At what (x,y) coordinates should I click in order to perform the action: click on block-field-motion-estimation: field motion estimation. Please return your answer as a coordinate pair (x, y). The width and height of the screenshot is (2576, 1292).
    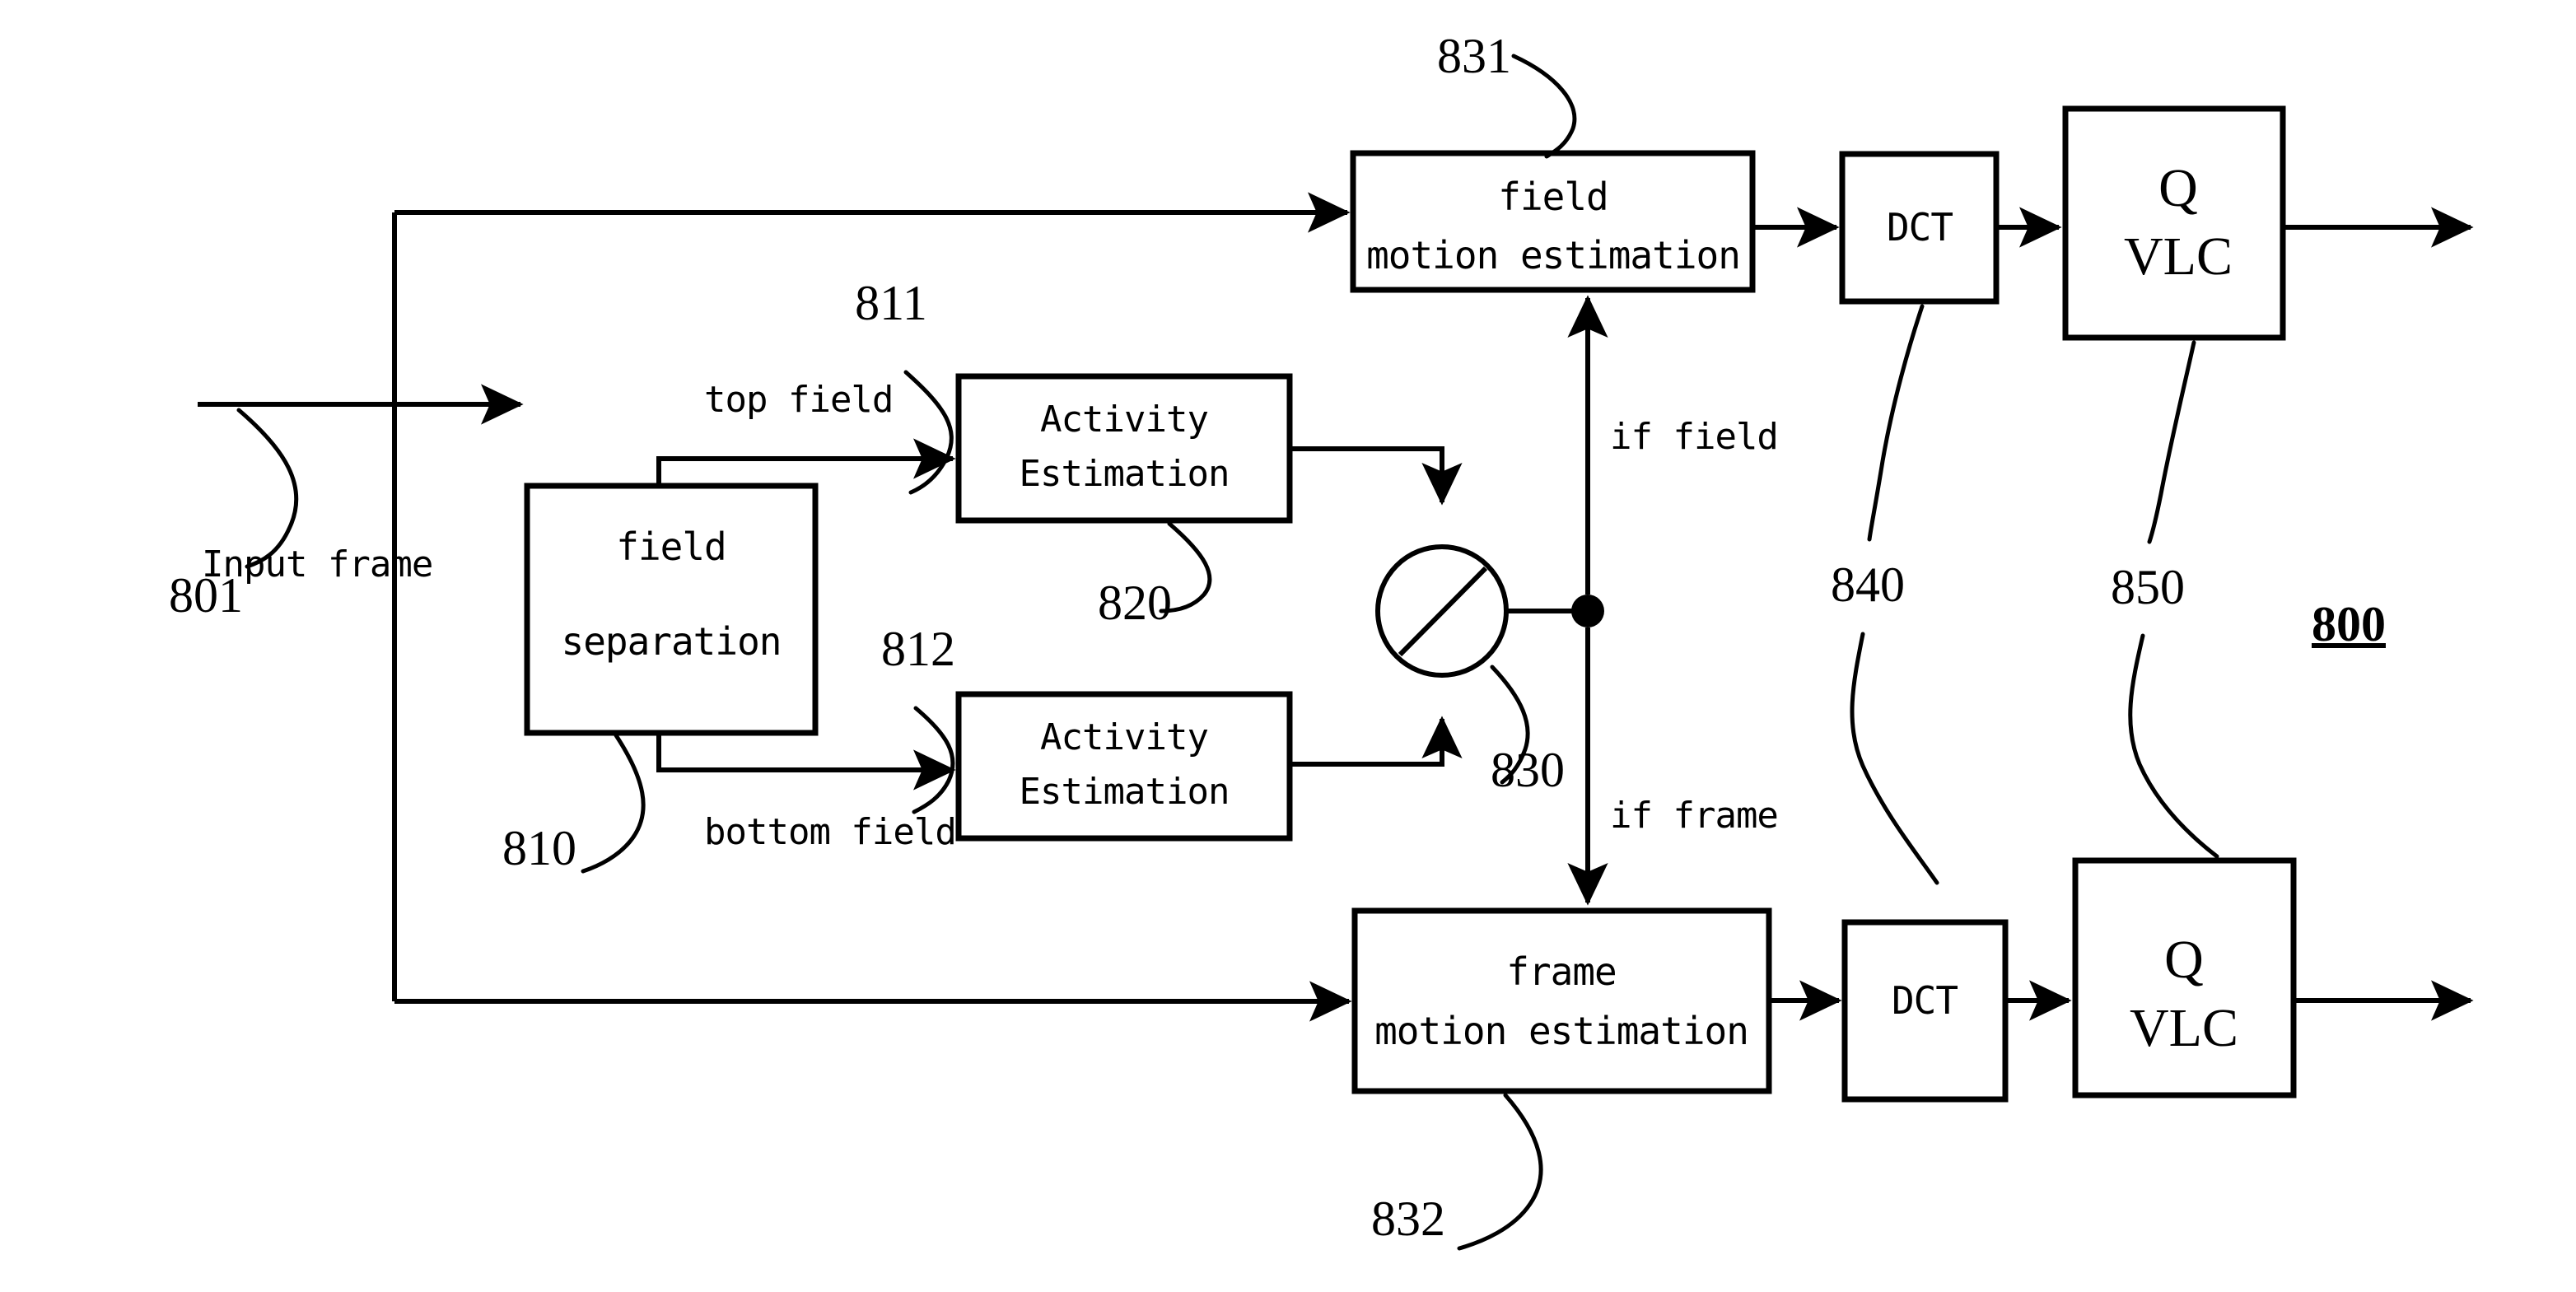
    Looking at the image, I should click on (1553, 222).